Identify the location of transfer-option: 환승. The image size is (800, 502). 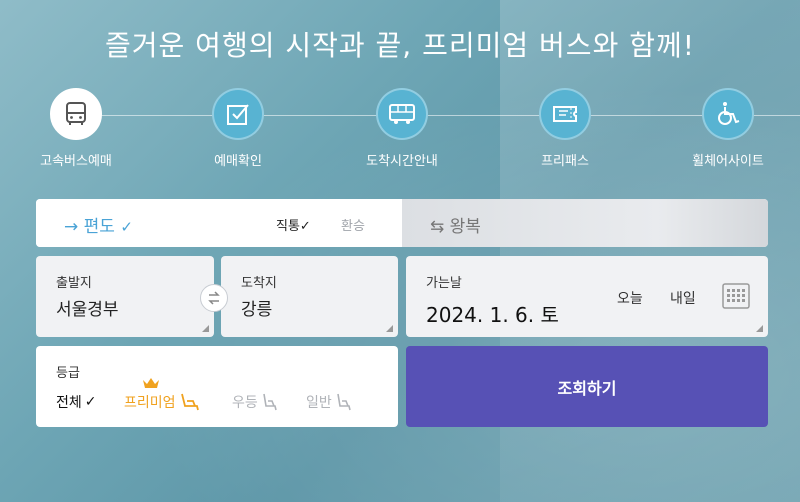
(353, 224).